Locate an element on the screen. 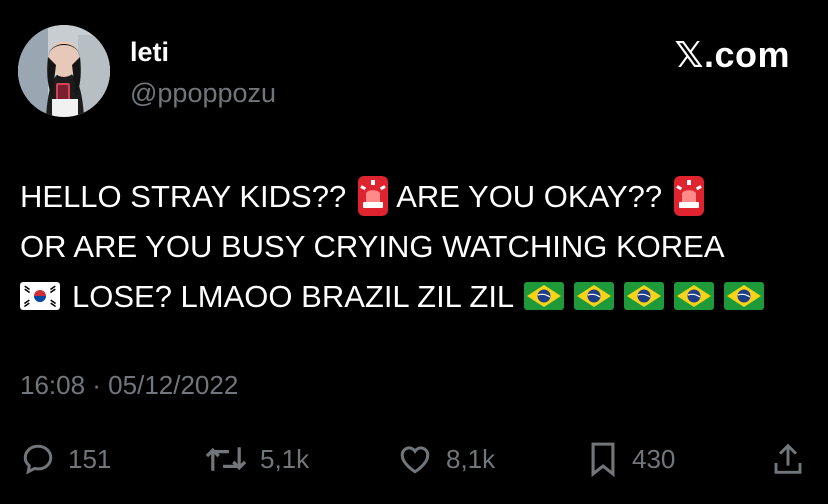  avatar is located at coordinates (64, 71).